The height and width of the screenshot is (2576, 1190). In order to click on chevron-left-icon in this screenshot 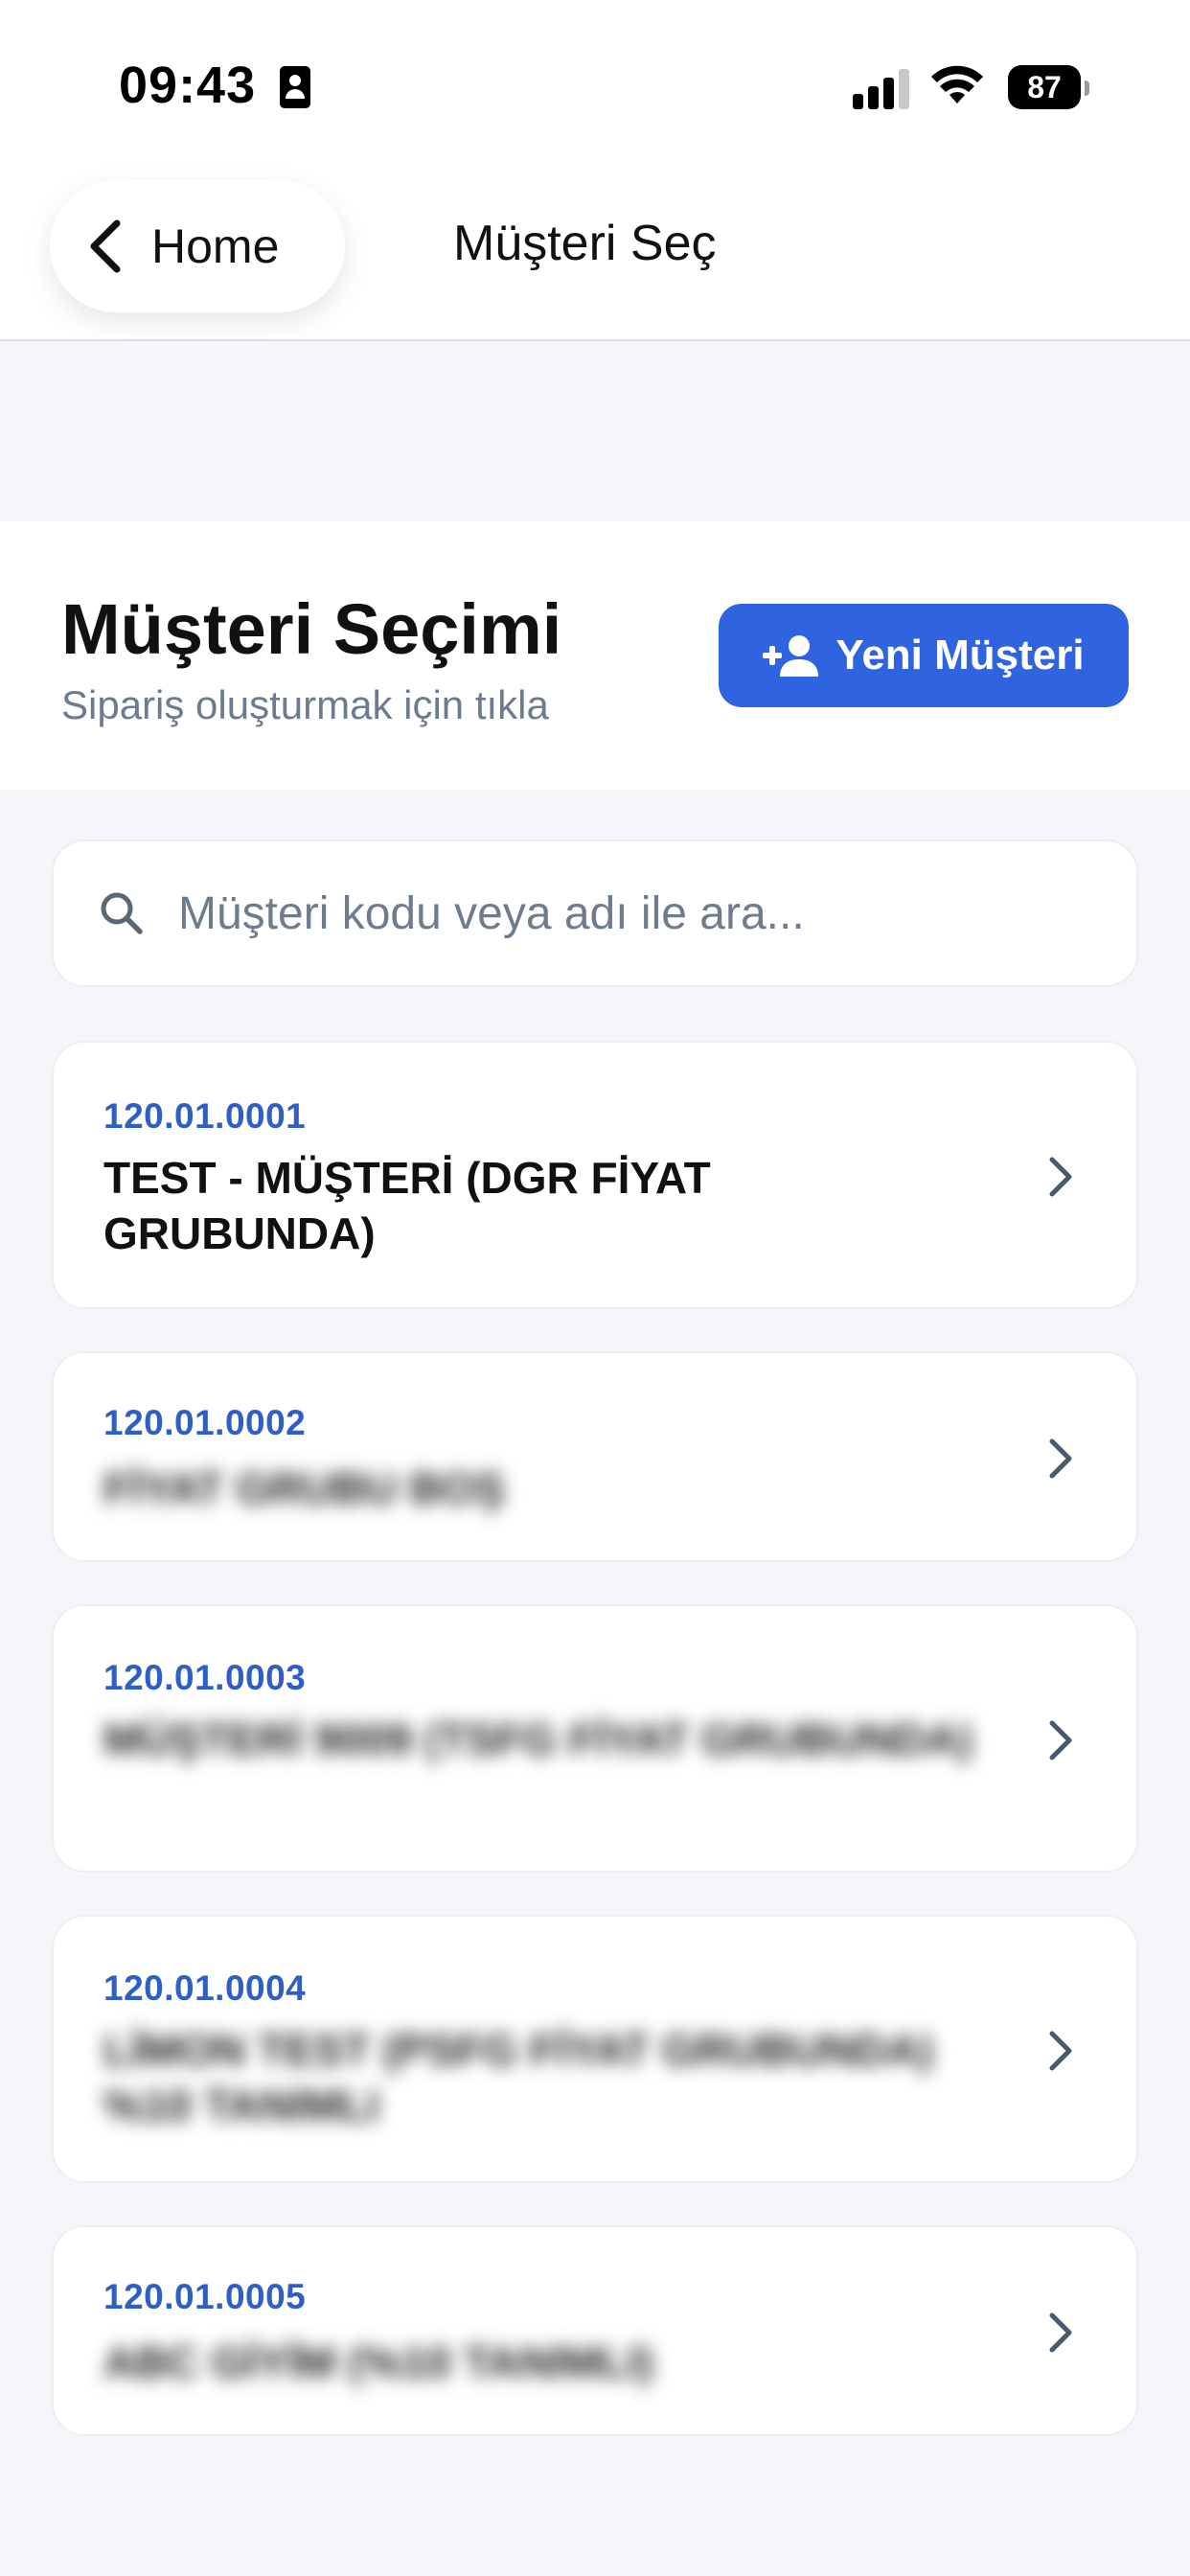, I will do `click(105, 246)`.